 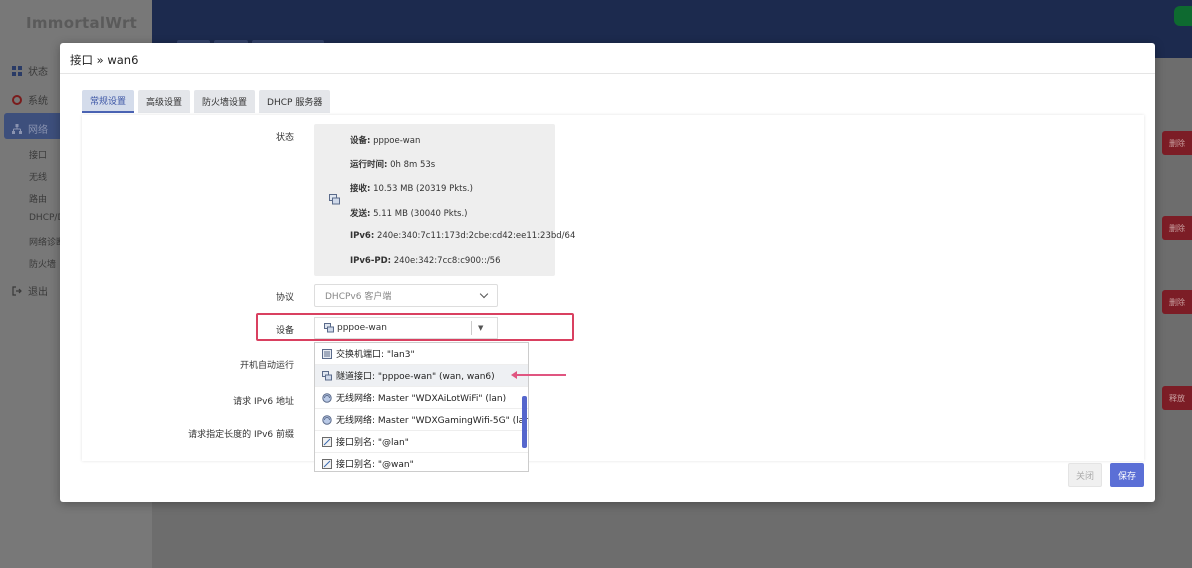 I want to click on dashboard-icon, so click(x=17, y=70).